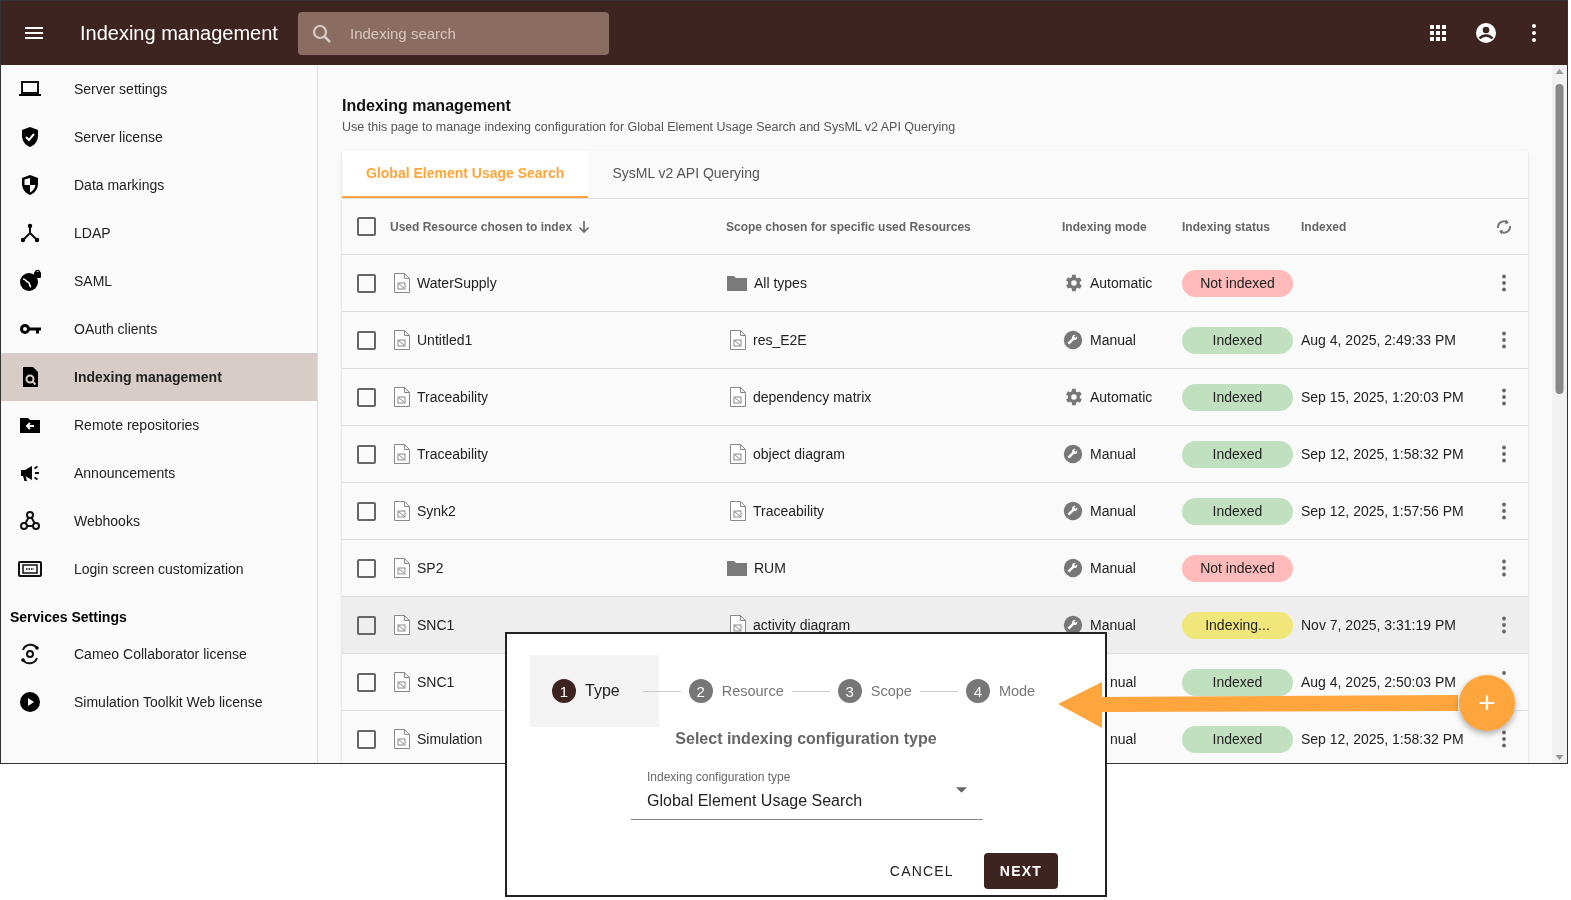 This screenshot has width=1571, height=900. What do you see at coordinates (427, 106) in the screenshot?
I see `page-title: Indexing management` at bounding box center [427, 106].